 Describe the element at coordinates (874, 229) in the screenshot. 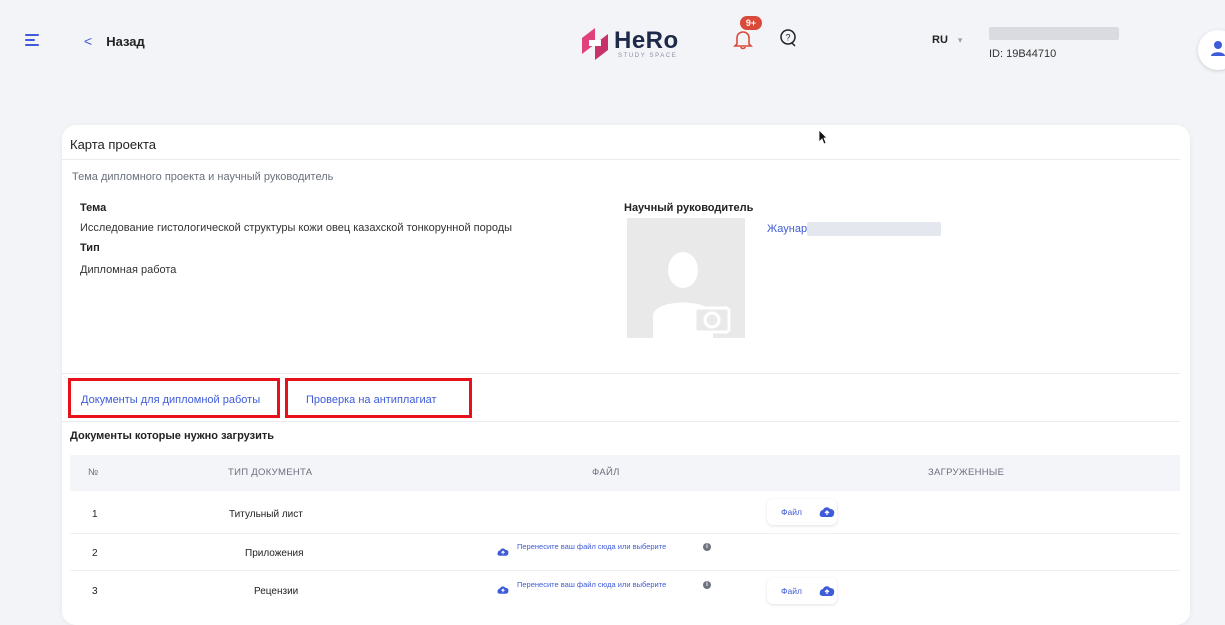

I see `supervisor-name-redacted` at that location.